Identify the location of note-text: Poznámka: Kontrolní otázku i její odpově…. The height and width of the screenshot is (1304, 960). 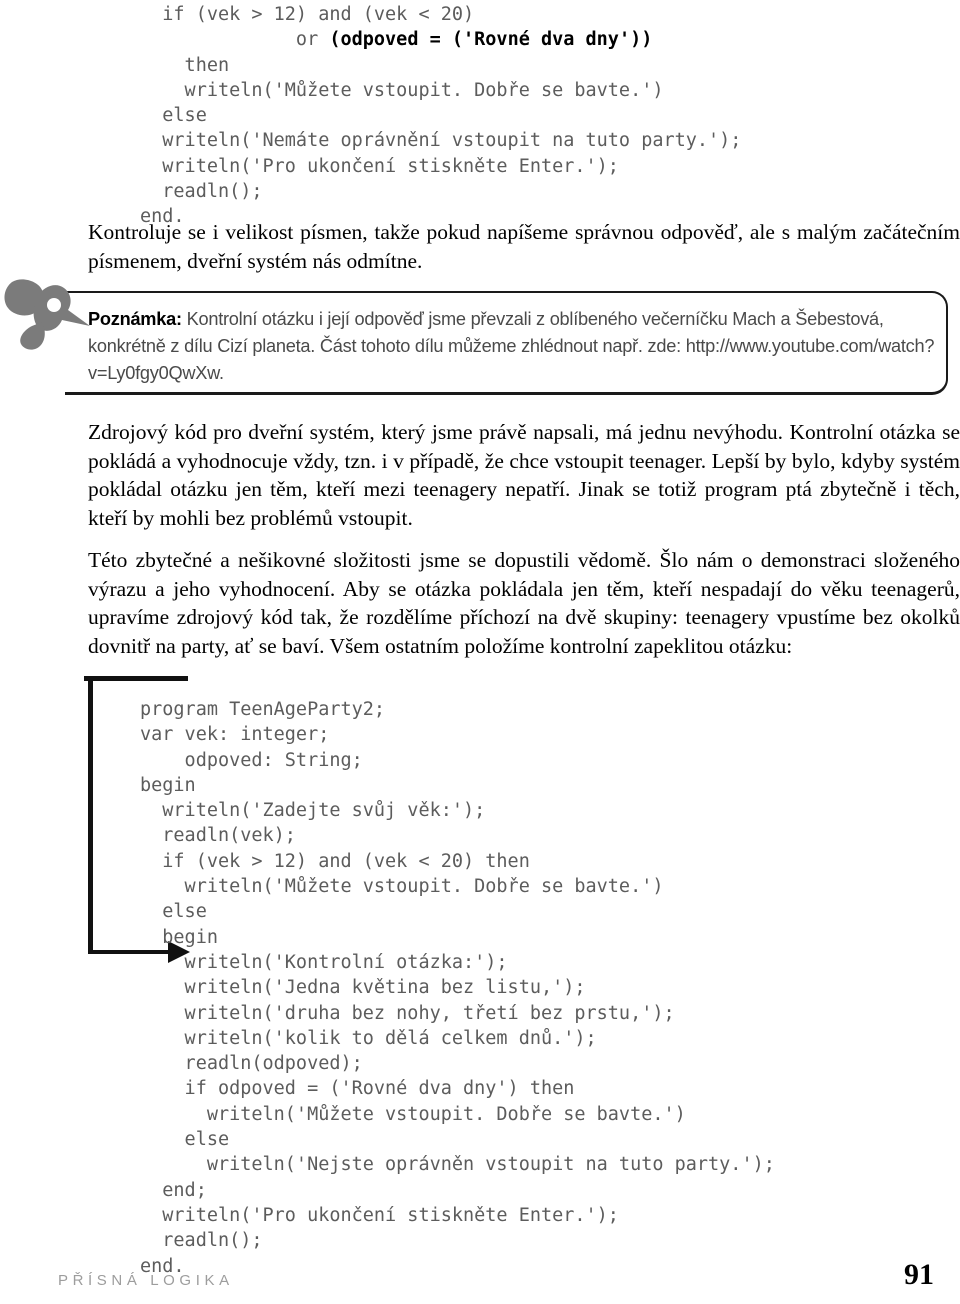
(519, 346).